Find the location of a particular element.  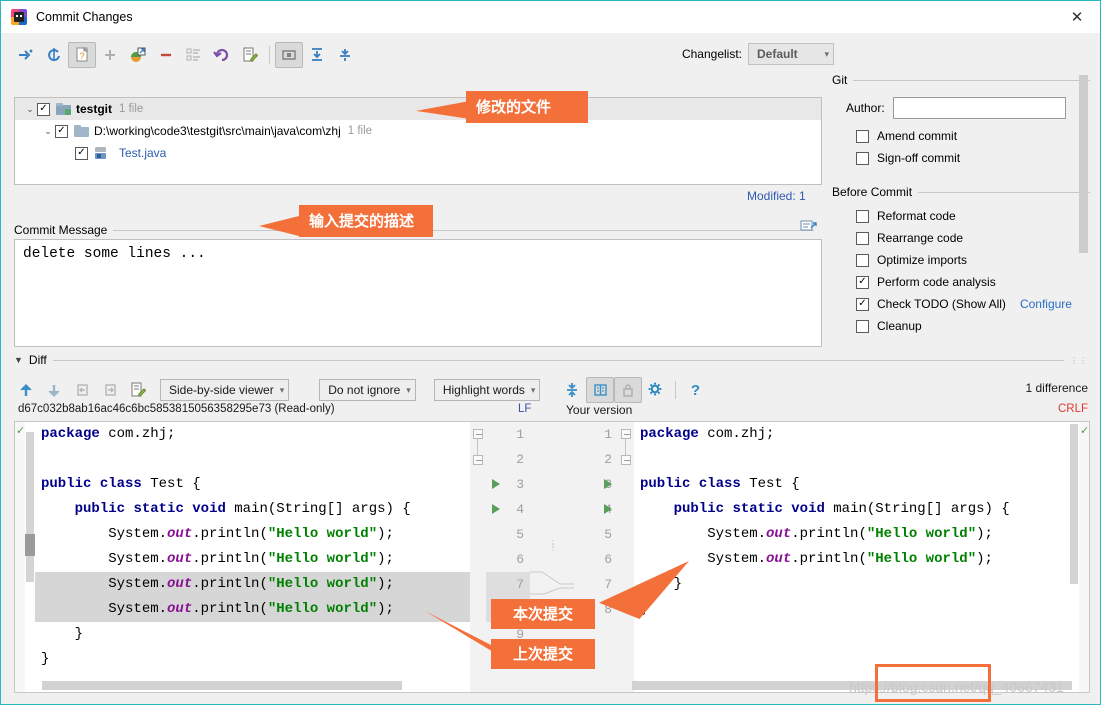

two-side-view-icon is located at coordinates (600, 390).